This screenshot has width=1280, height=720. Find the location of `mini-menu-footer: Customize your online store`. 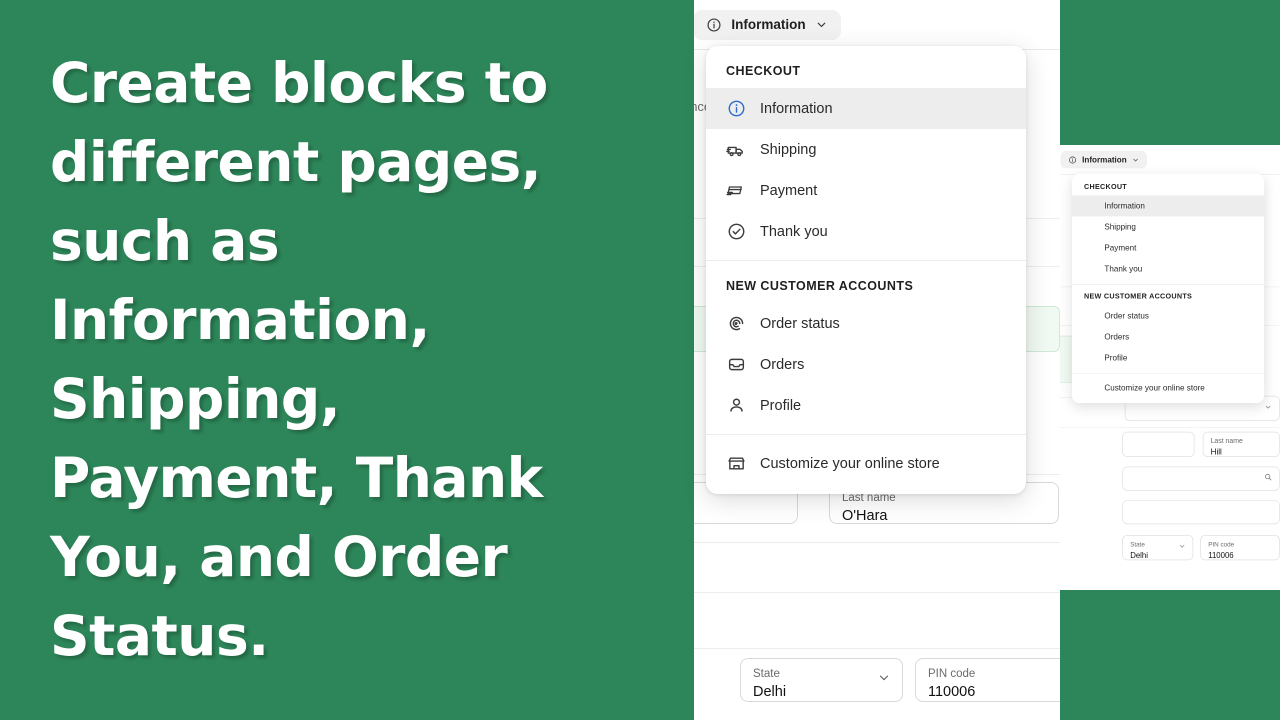

mini-menu-footer: Customize your online store is located at coordinates (1168, 388).